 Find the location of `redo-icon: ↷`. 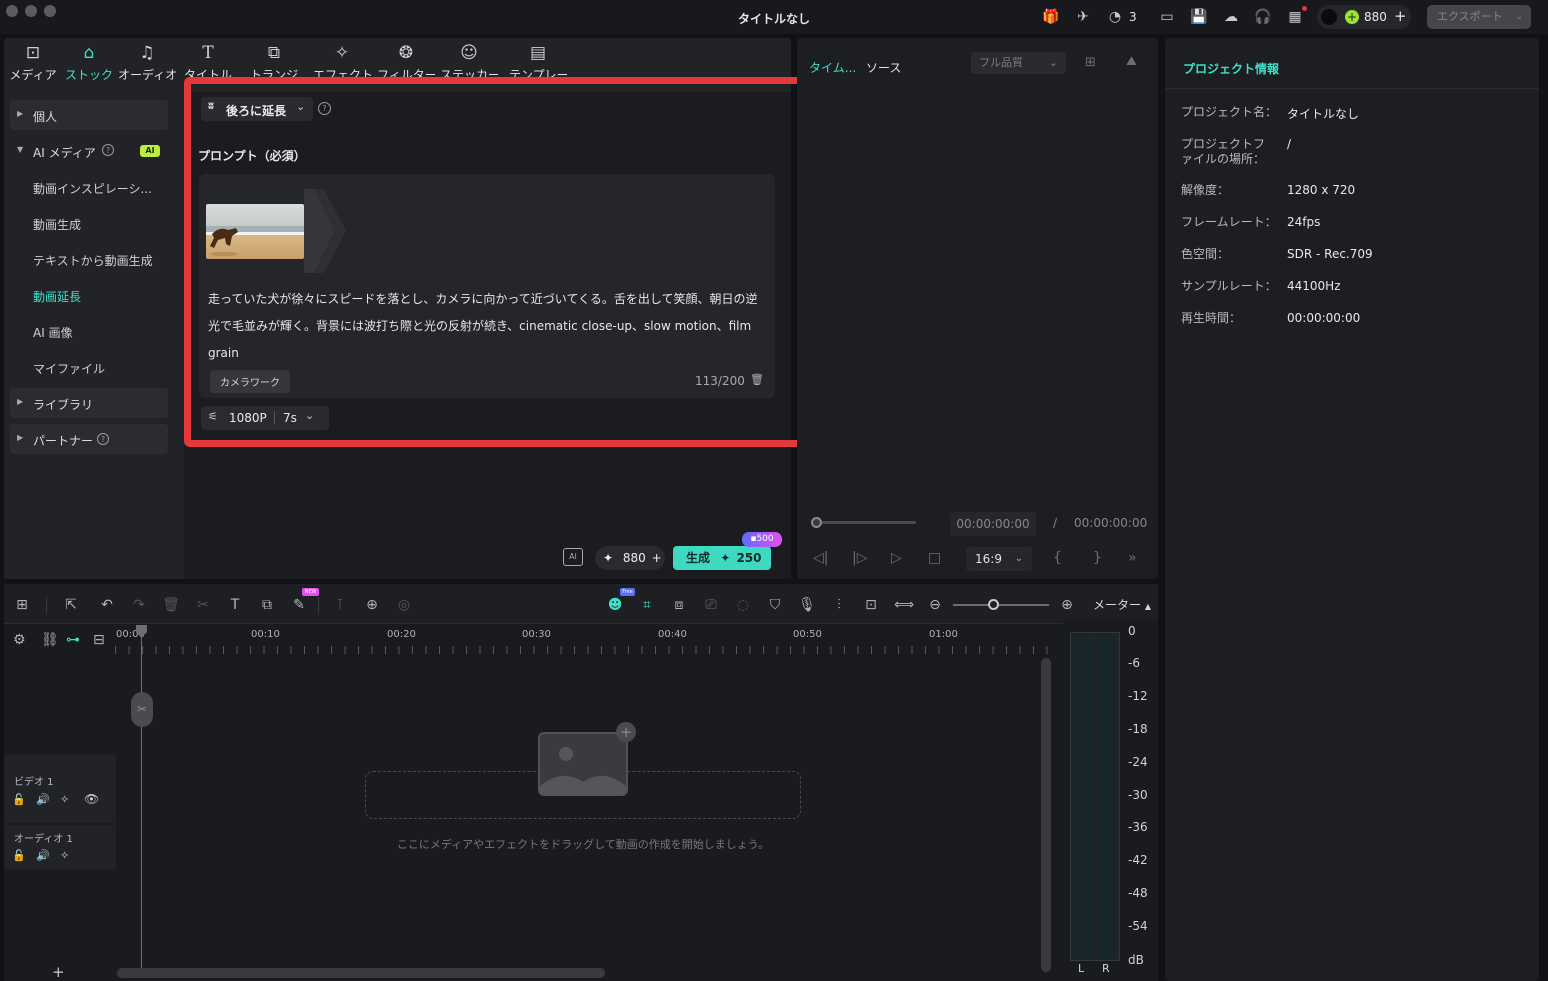

redo-icon: ↷ is located at coordinates (139, 605).